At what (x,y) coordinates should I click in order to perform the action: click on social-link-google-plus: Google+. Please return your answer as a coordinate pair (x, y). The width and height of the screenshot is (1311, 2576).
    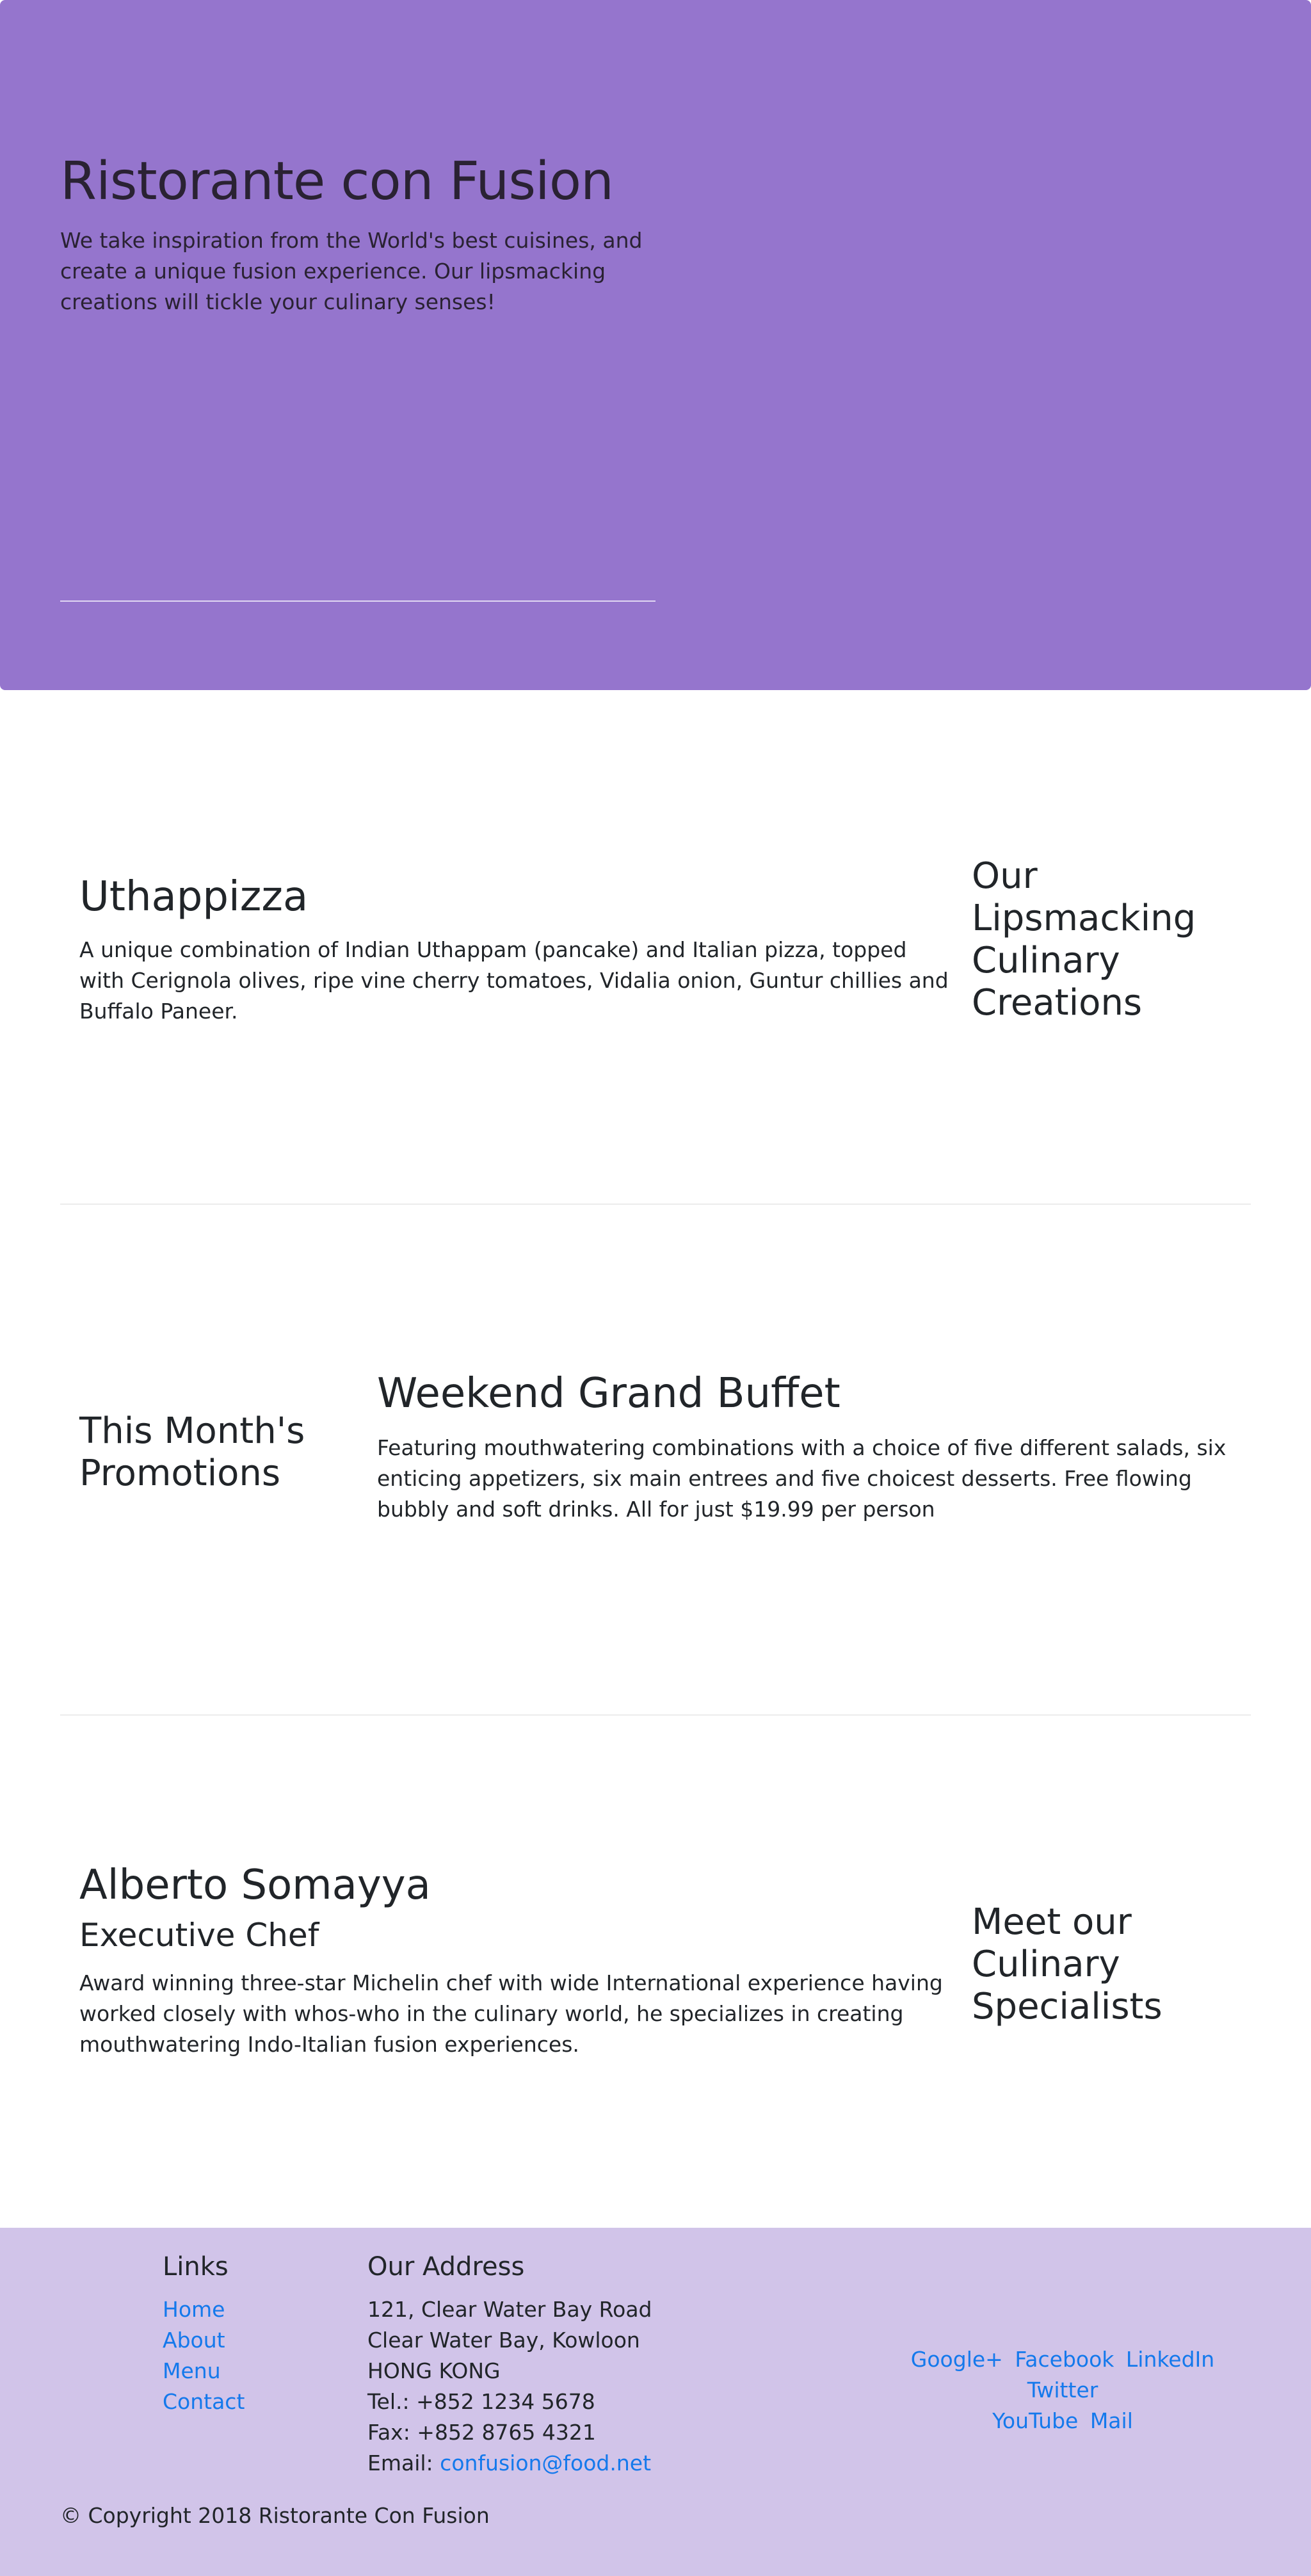
    Looking at the image, I should click on (957, 2359).